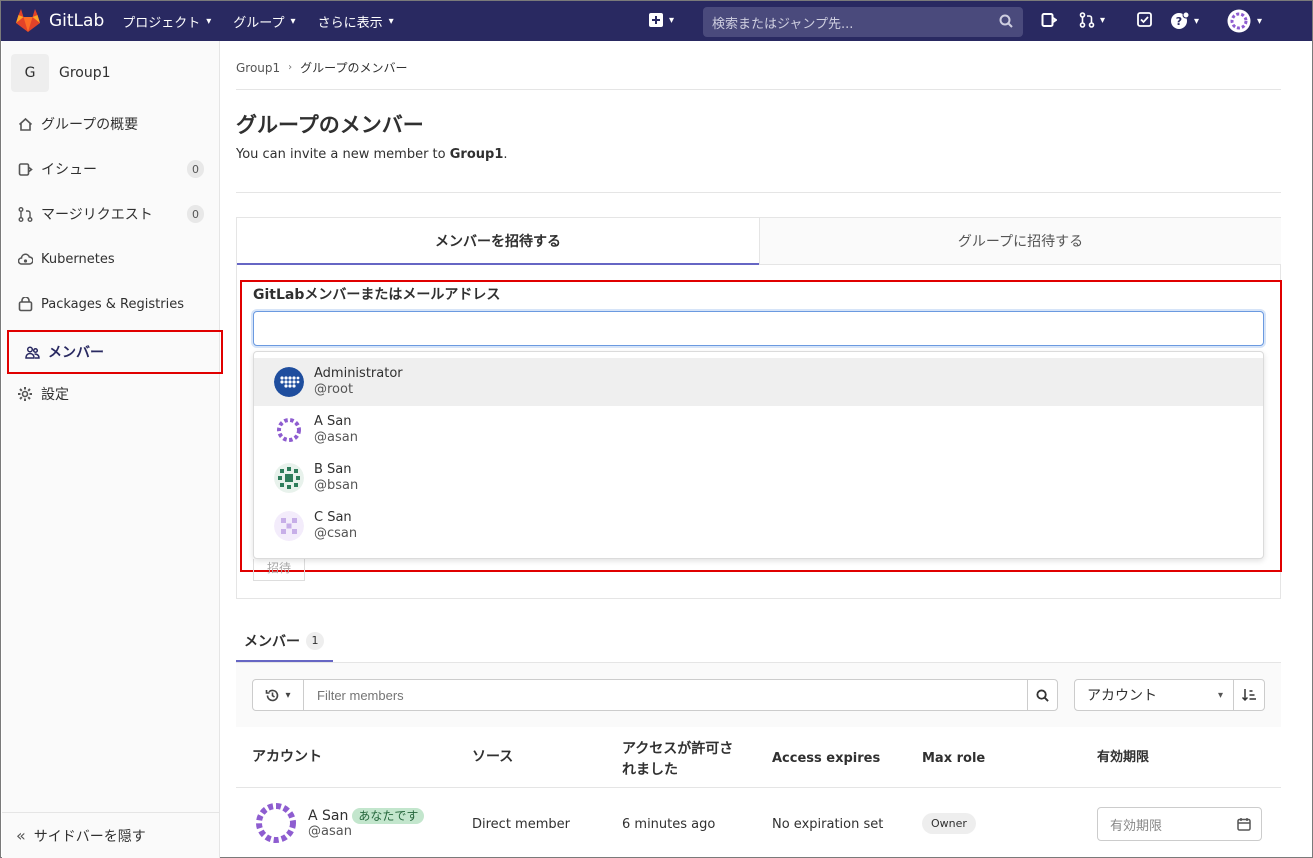 Image resolution: width=1313 pixels, height=858 pixels. Describe the element at coordinates (336, 437) in the screenshot. I see `suggestion-username: @asan` at that location.